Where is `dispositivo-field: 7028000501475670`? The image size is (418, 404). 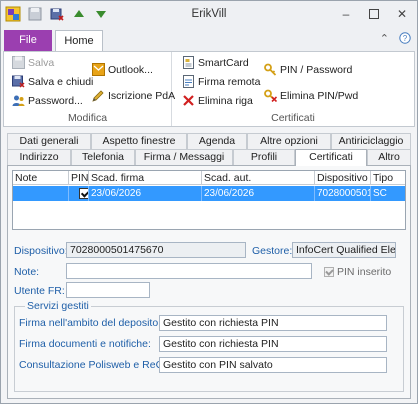
dispositivo-field: 7028000501475670 is located at coordinates (156, 250).